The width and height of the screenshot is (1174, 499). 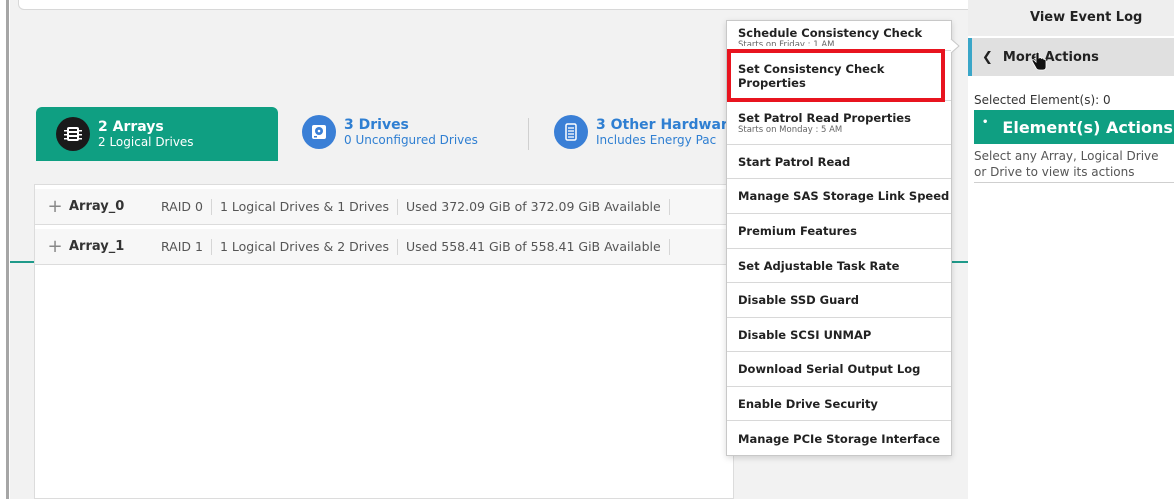 I want to click on menu-pointer-icon, so click(x=955, y=46).